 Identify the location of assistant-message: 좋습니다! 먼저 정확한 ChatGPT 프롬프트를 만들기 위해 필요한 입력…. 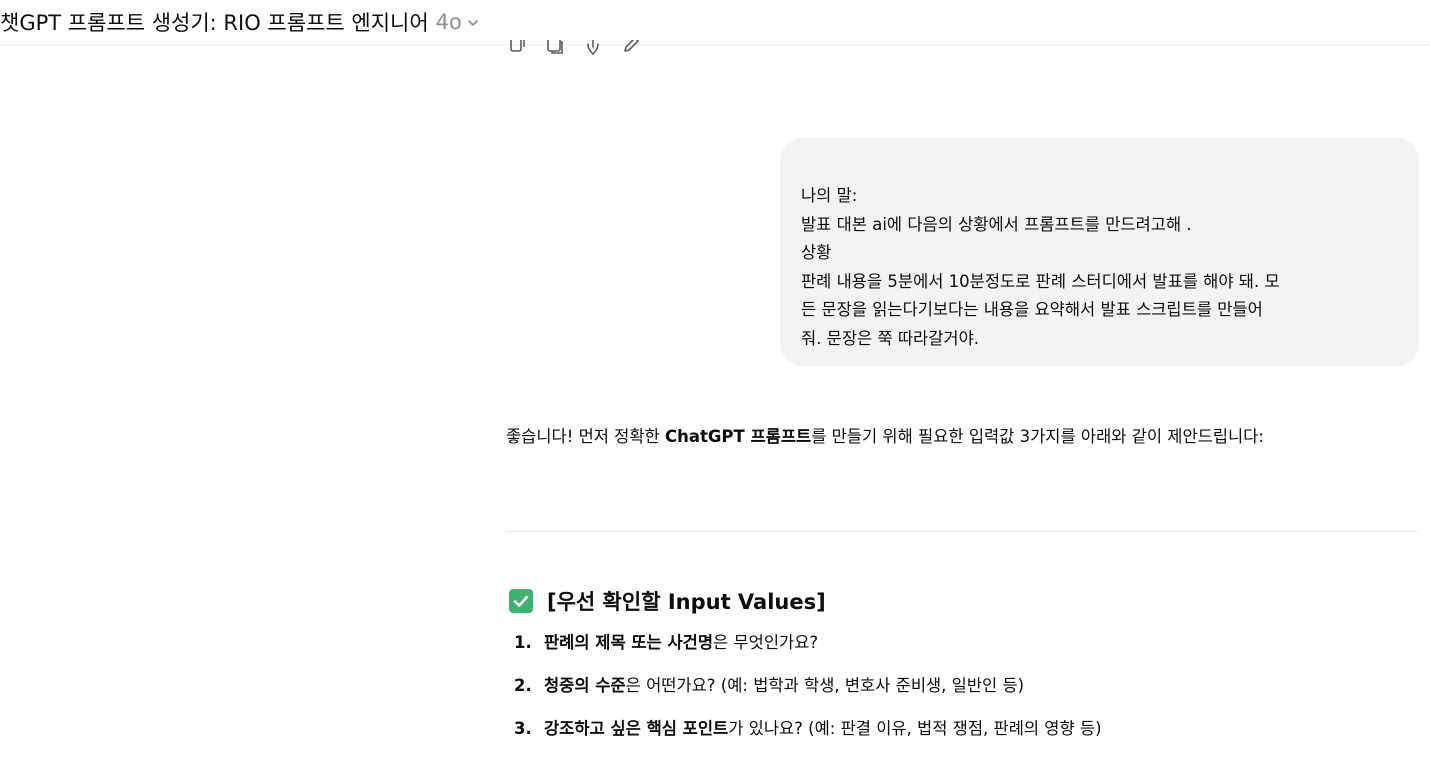
(962, 436).